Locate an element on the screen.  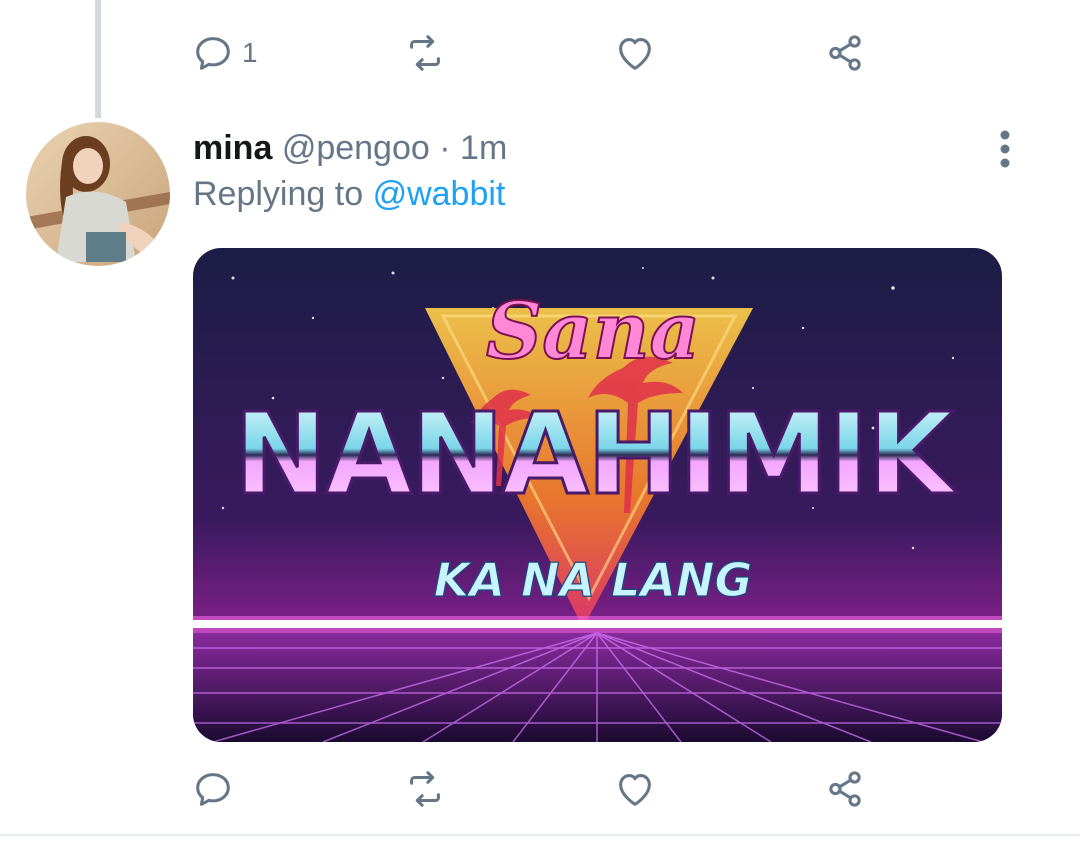
replying-to-mention: @wabbit is located at coordinates (439, 194).